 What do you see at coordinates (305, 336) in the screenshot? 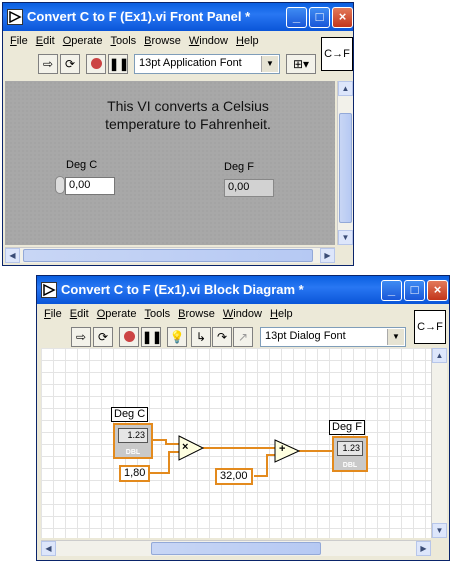
I see `font-selector-value: 13pt Dialog Font` at bounding box center [305, 336].